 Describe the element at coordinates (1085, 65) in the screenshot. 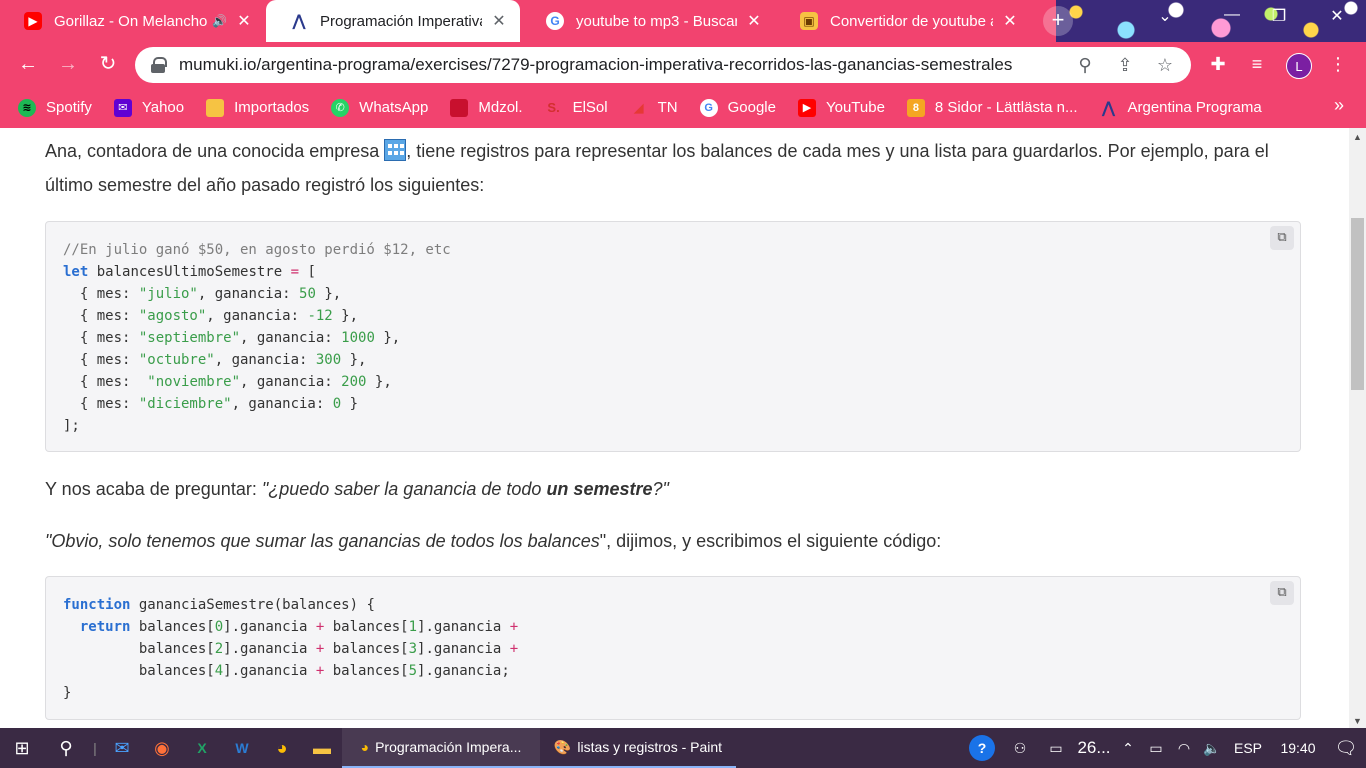

I see `zoom-search-icon: ⚲` at that location.